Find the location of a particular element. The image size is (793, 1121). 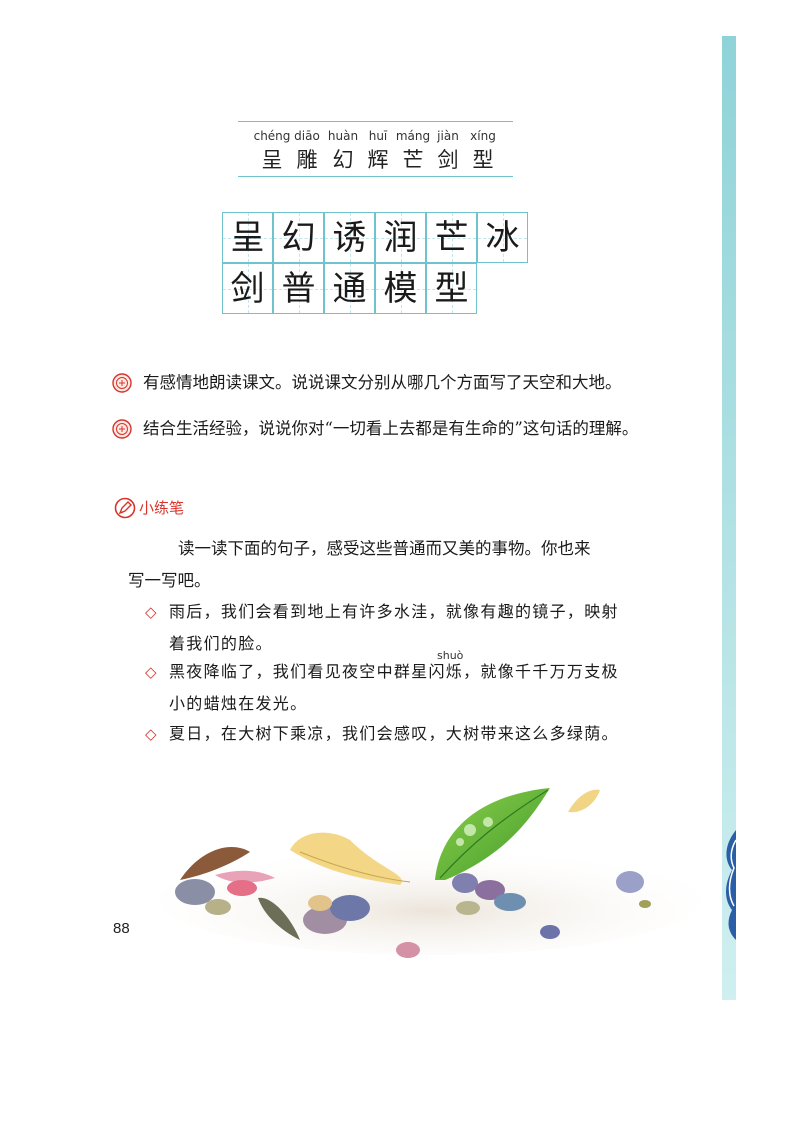

writing-cell: 诱 is located at coordinates (349, 237).